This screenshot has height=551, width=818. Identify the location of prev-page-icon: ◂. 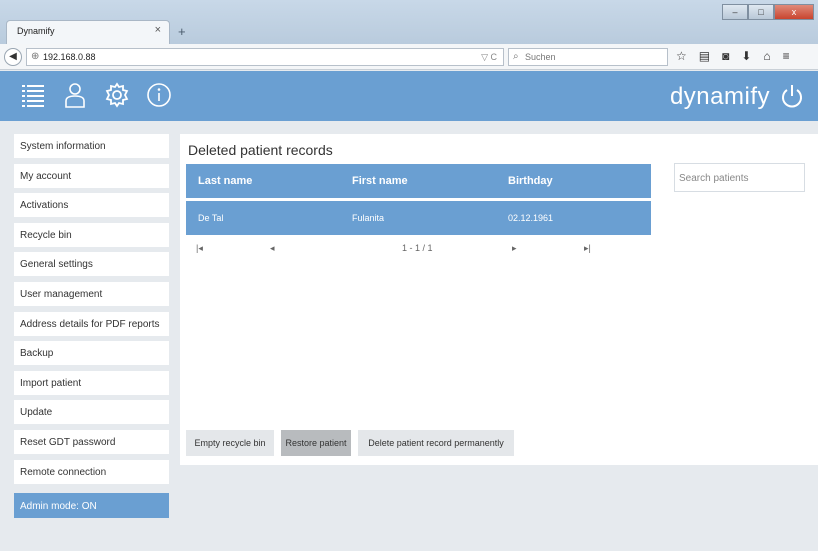
(272, 248).